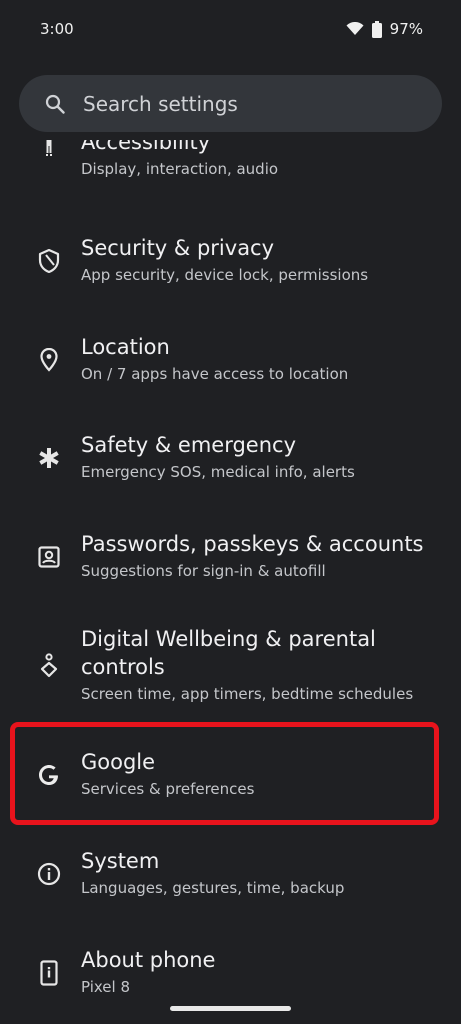 This screenshot has width=461, height=1024. I want to click on item-title: Security & privacy, so click(178, 248).